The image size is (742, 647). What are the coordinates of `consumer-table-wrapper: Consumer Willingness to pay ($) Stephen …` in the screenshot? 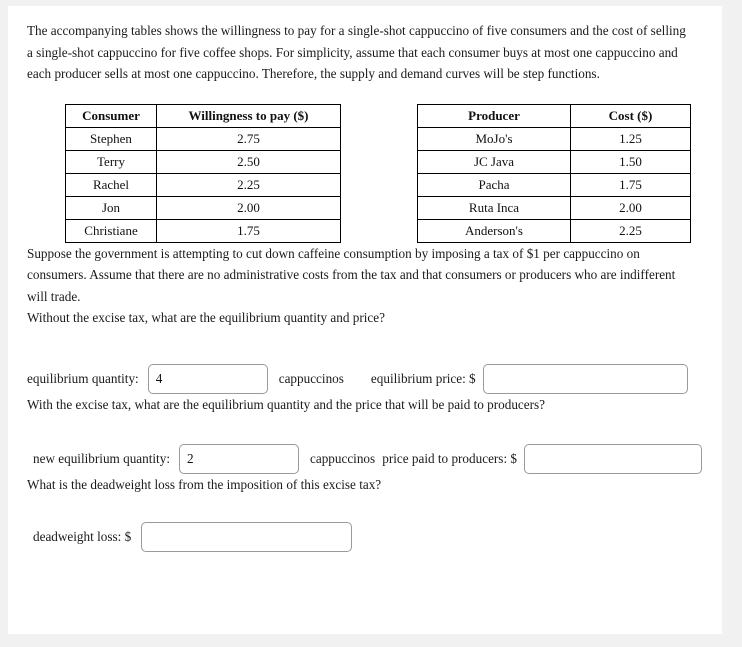 It's located at (203, 173).